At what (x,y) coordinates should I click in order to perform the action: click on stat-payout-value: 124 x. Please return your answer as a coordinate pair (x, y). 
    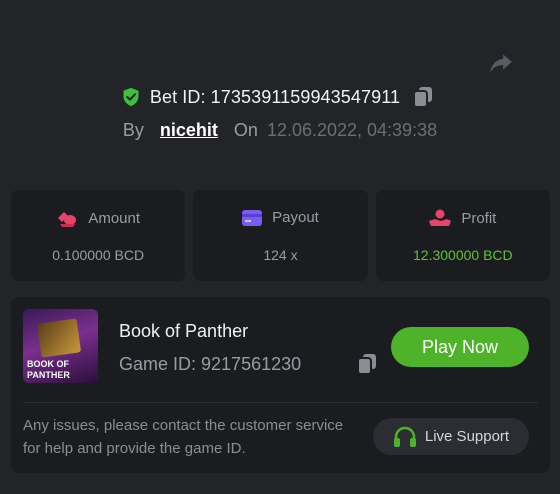
    Looking at the image, I should click on (280, 255).